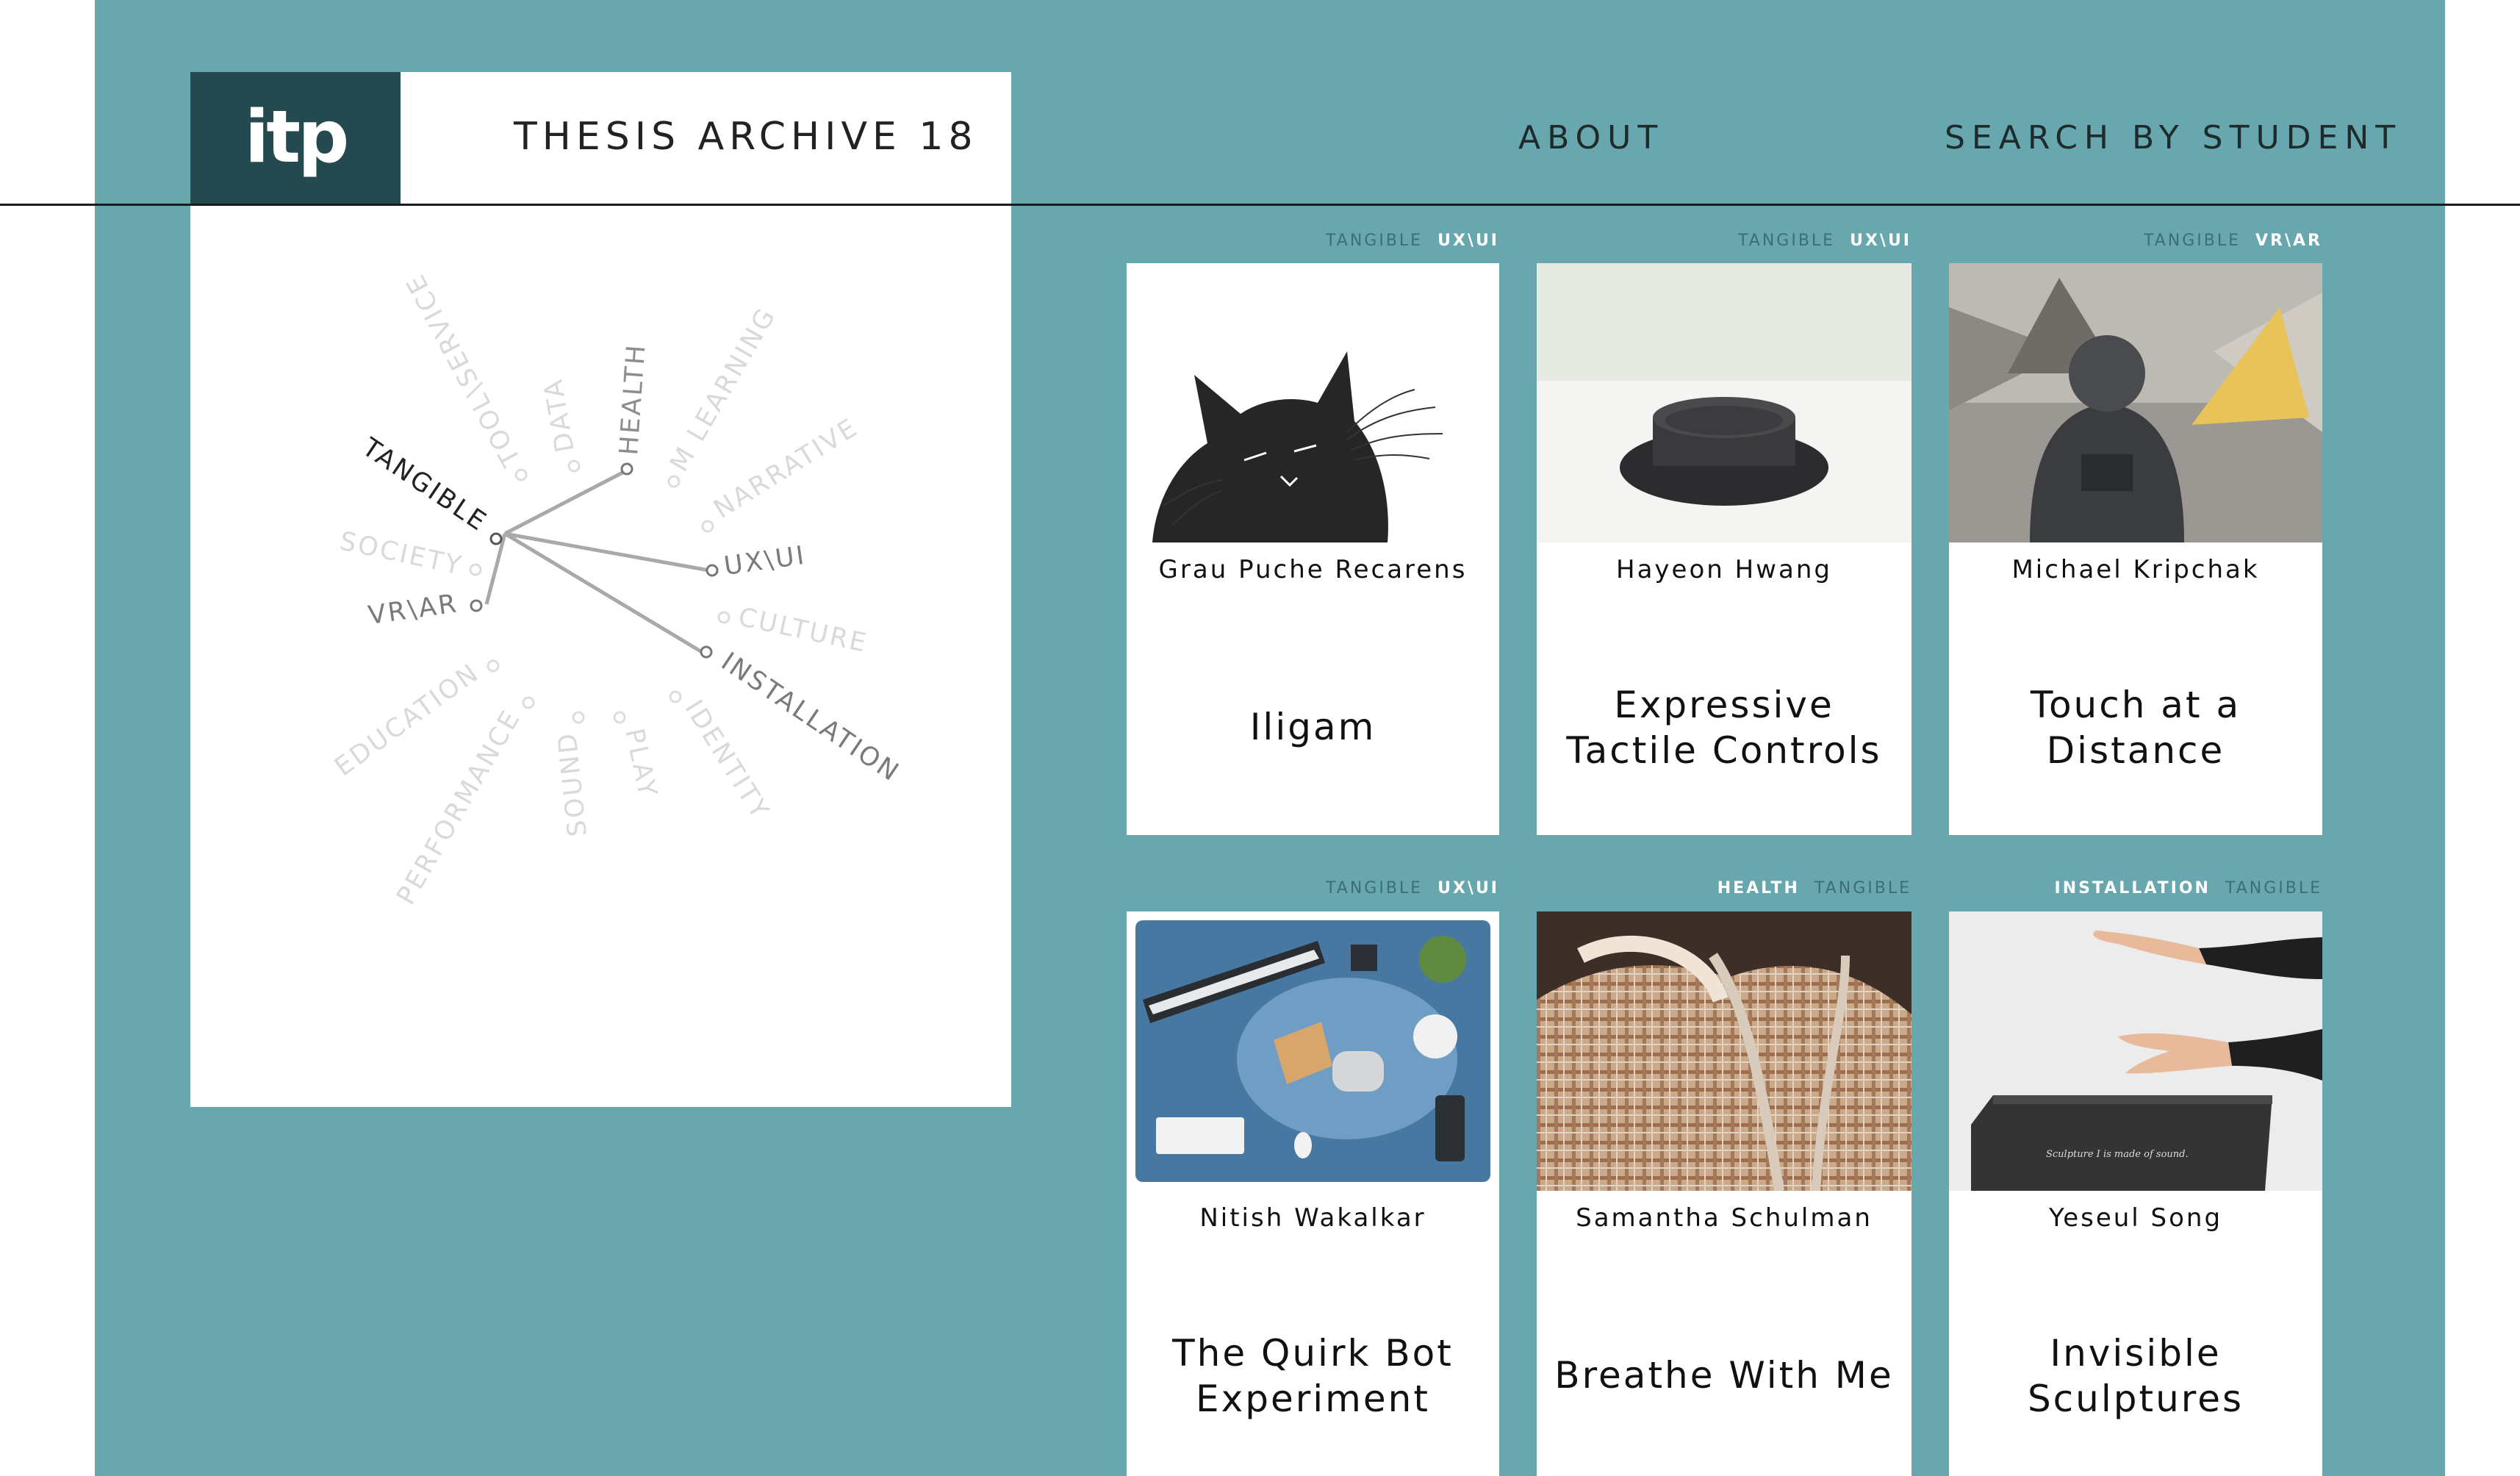  What do you see at coordinates (1313, 1376) in the screenshot?
I see `project-title: The Quirk Bot Experiment` at bounding box center [1313, 1376].